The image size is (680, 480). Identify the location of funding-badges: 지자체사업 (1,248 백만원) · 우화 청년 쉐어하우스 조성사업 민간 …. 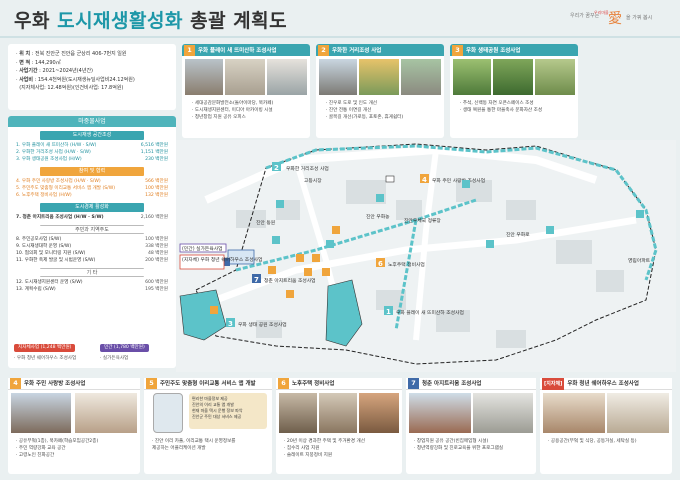
(92, 356).